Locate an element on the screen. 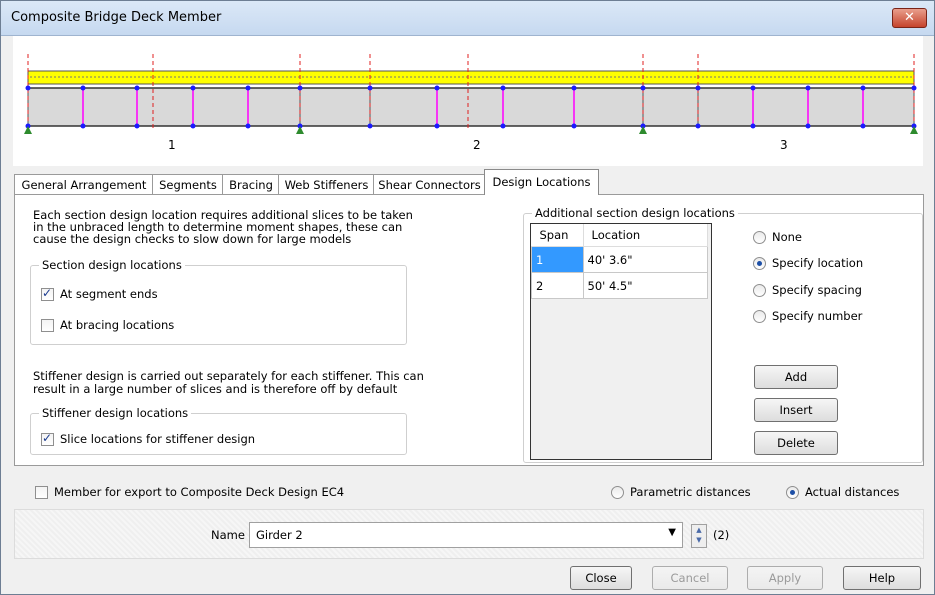 This screenshot has height=595, width=935. name-label: Name is located at coordinates (228, 535).